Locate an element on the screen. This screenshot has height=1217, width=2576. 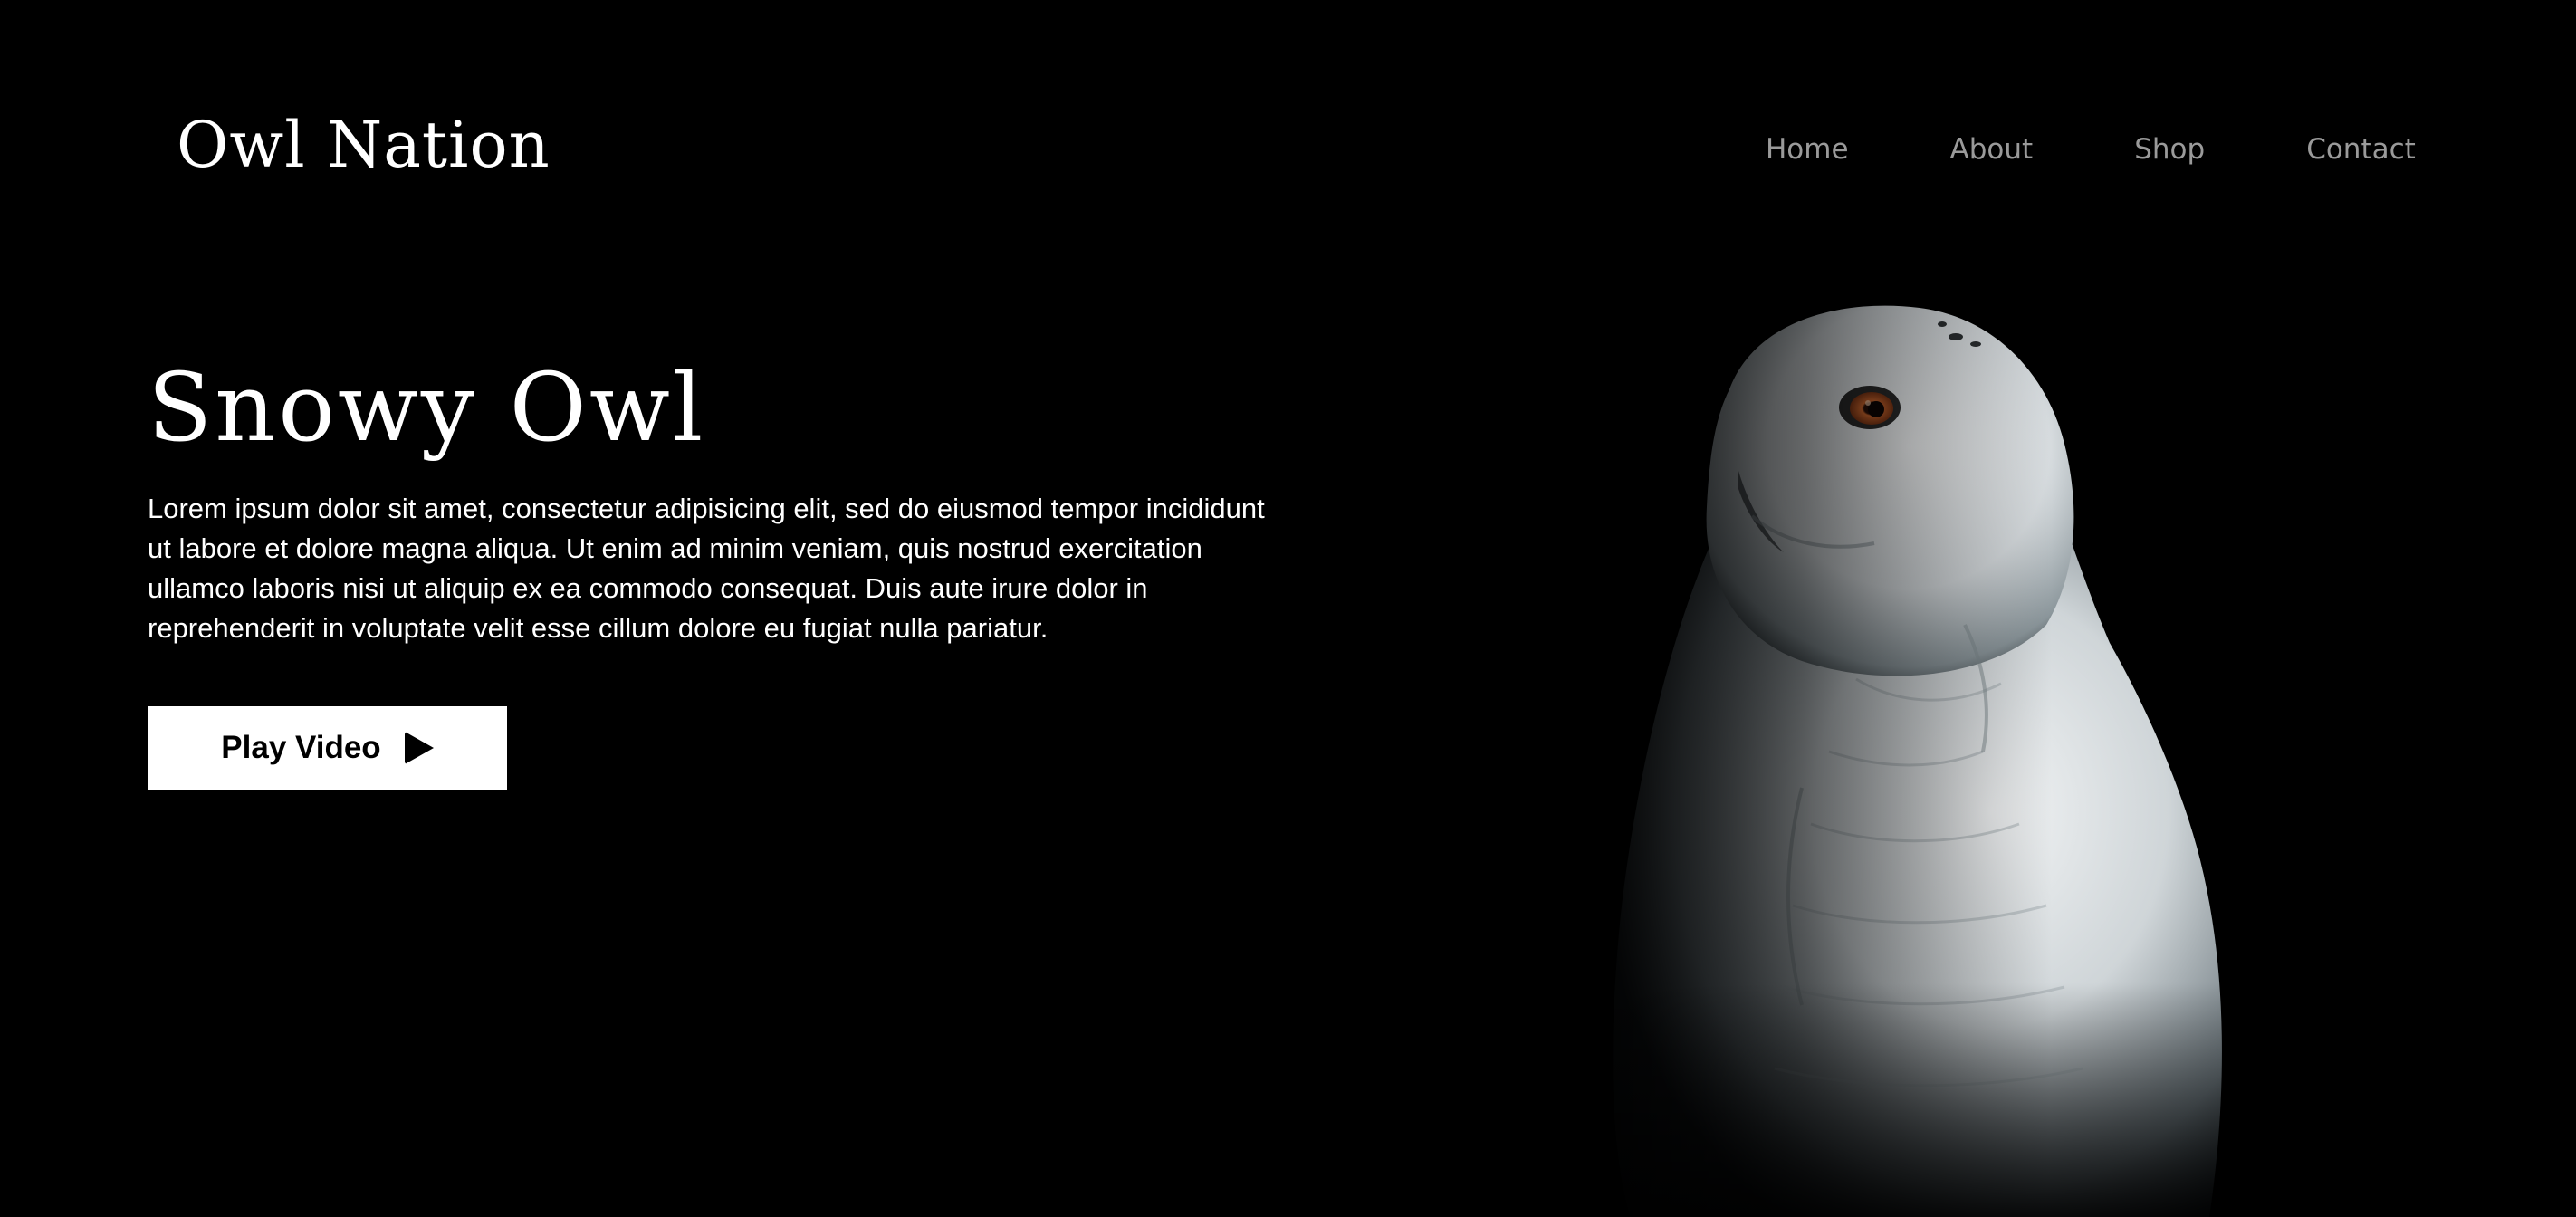
play-video-button: Play Video is located at coordinates (327, 748).